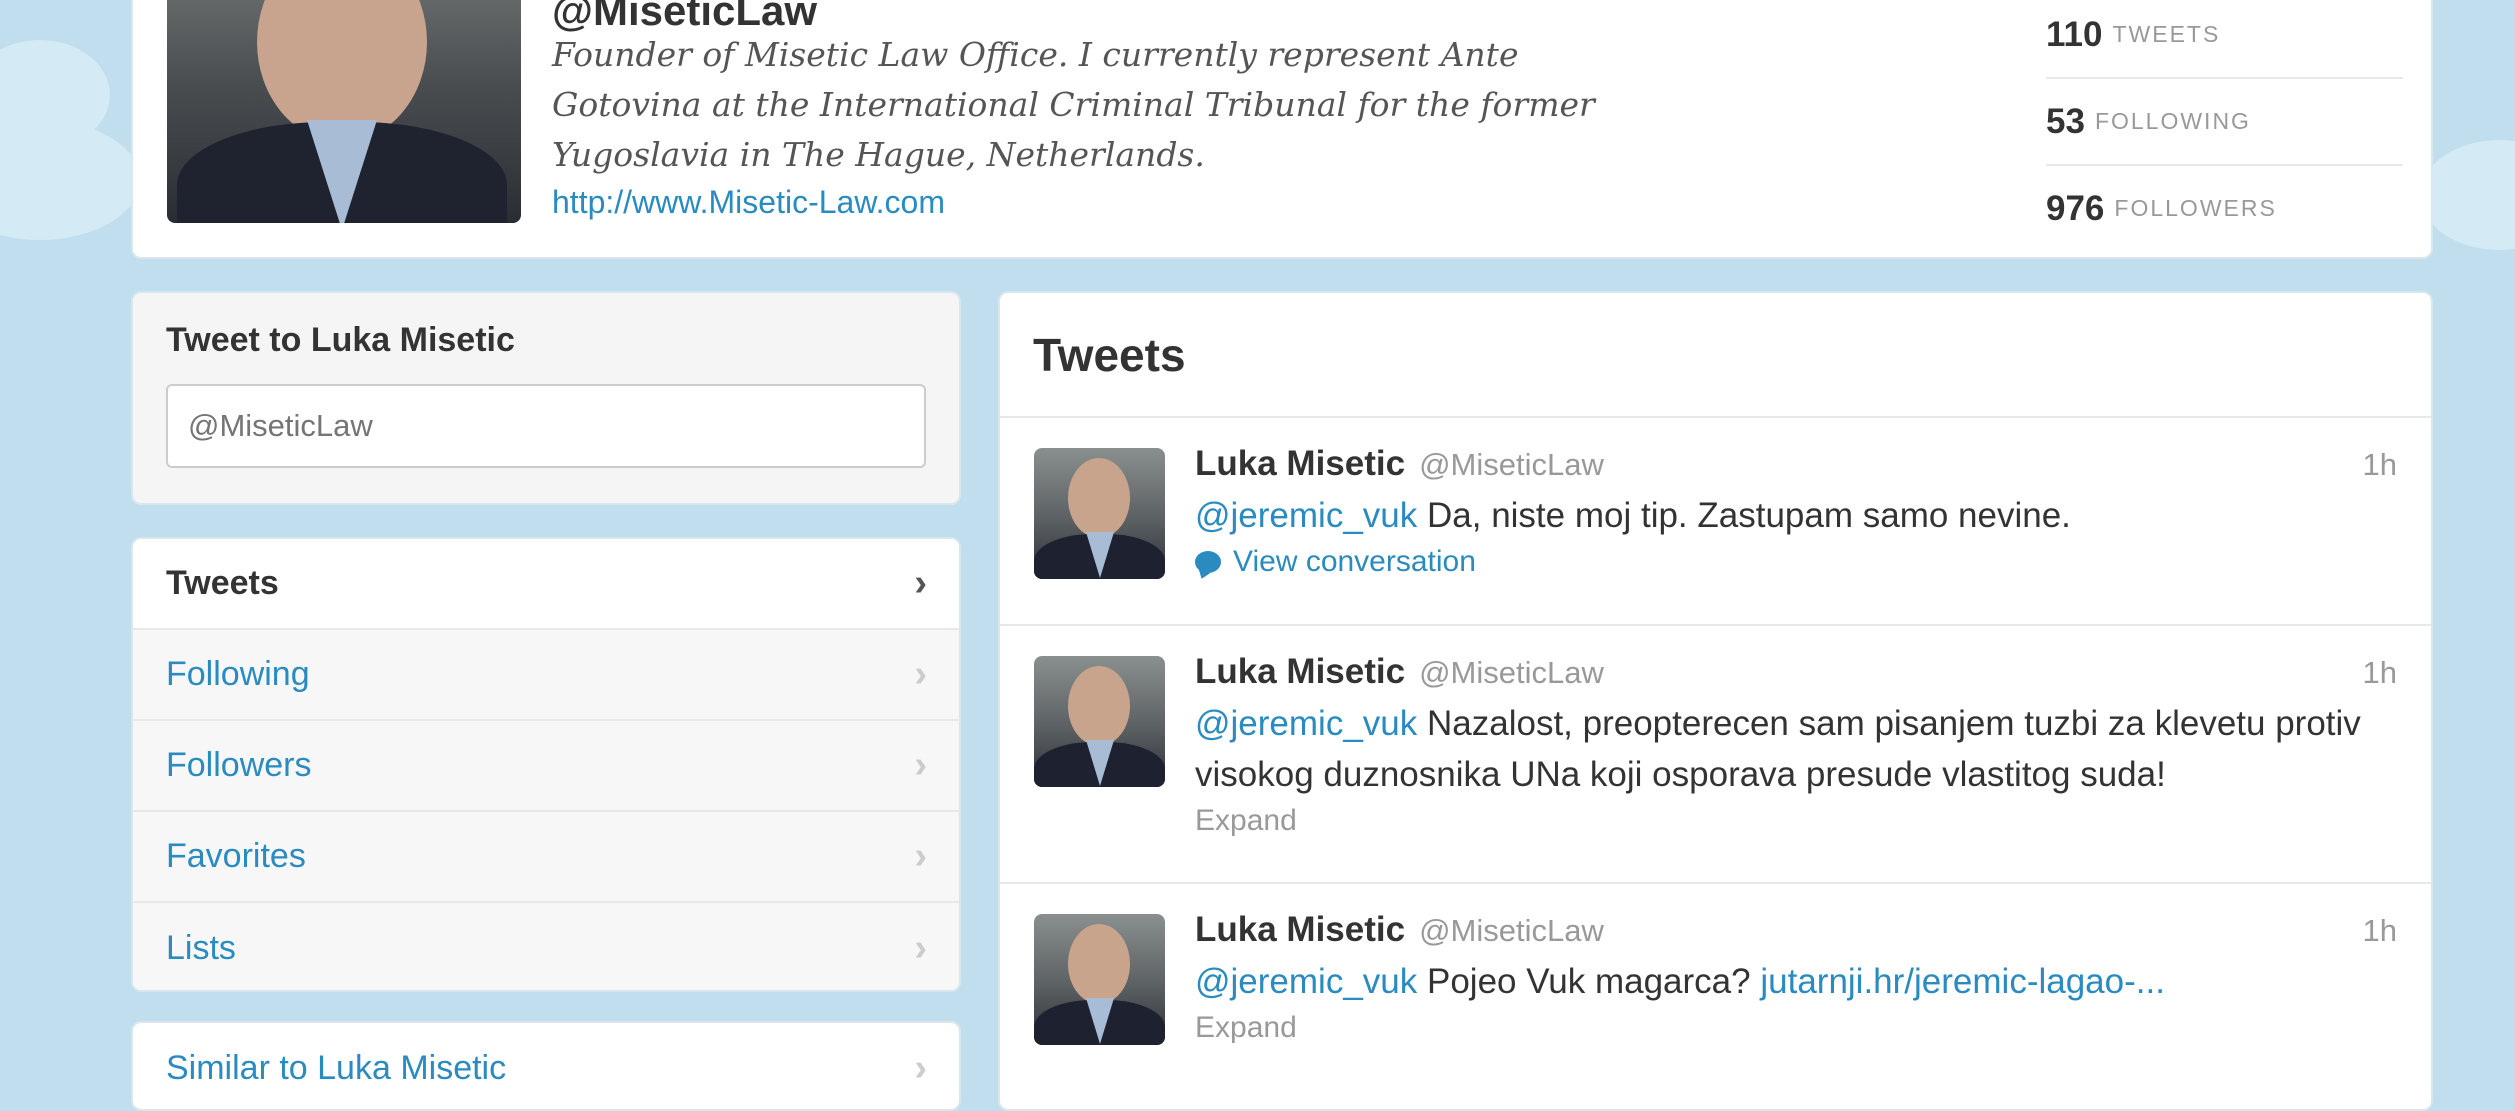 Image resolution: width=2515 pixels, height=1111 pixels. Describe the element at coordinates (222, 583) in the screenshot. I see `nav-item-label: Tweets` at that location.